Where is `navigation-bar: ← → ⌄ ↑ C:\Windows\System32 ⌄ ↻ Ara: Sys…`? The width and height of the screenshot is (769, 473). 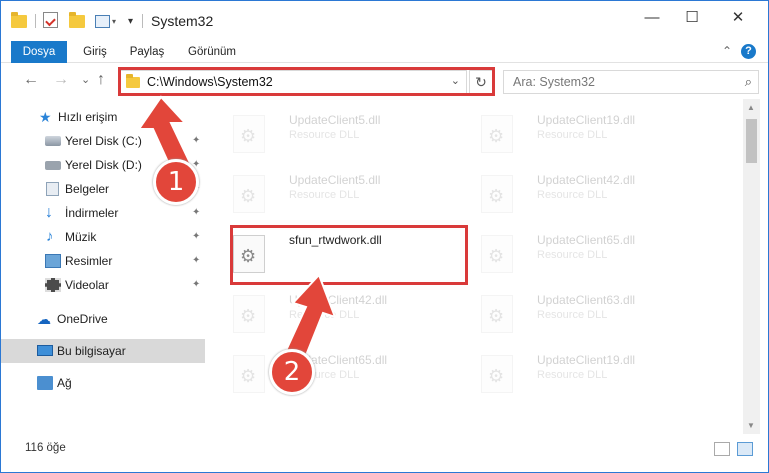
navigation-bar: ← → ⌄ ↑ C:\Windows\System32 ⌄ ↻ Ara: Sys… is located at coordinates (384, 81).